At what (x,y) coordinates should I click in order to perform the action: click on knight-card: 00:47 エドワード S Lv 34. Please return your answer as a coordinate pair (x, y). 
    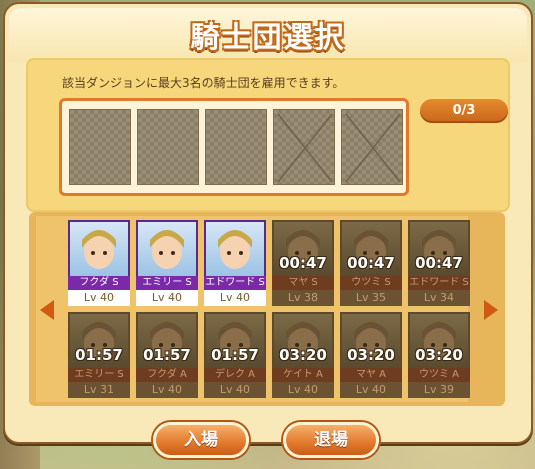
    Looking at the image, I should click on (439, 263).